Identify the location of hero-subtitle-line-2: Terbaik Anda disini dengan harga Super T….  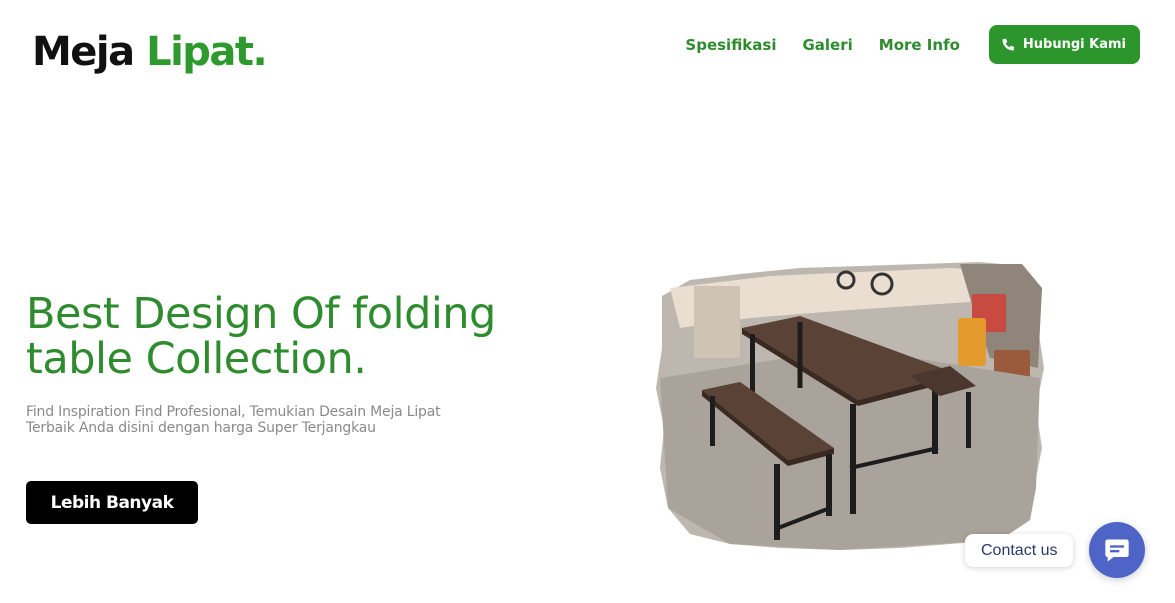
(201, 428).